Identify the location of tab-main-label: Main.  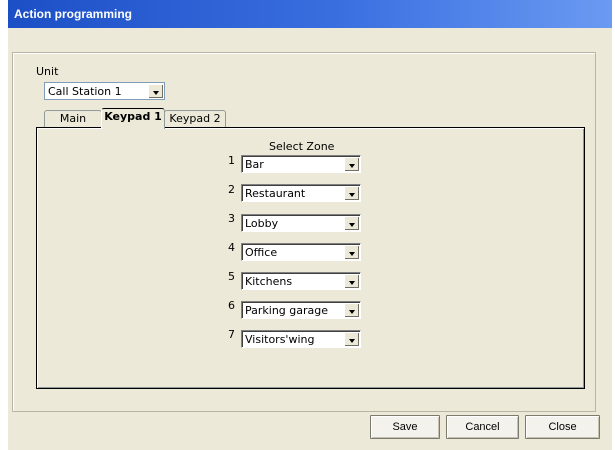
(73, 118).